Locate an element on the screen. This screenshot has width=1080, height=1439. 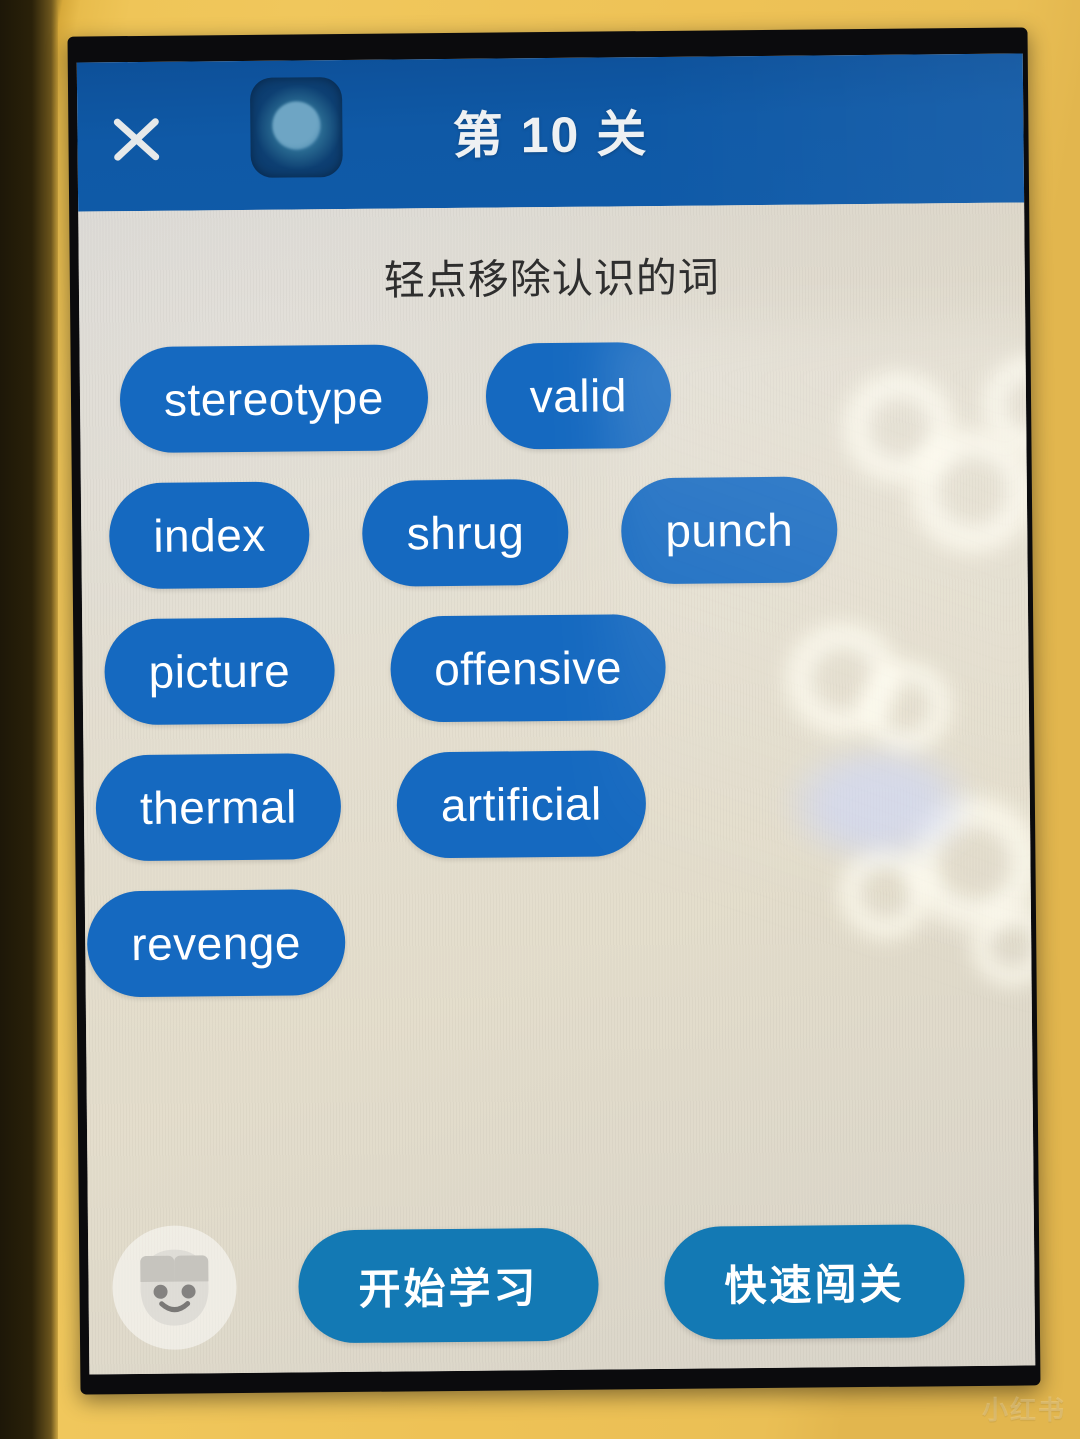
word-chip-valid: valid is located at coordinates (578, 395).